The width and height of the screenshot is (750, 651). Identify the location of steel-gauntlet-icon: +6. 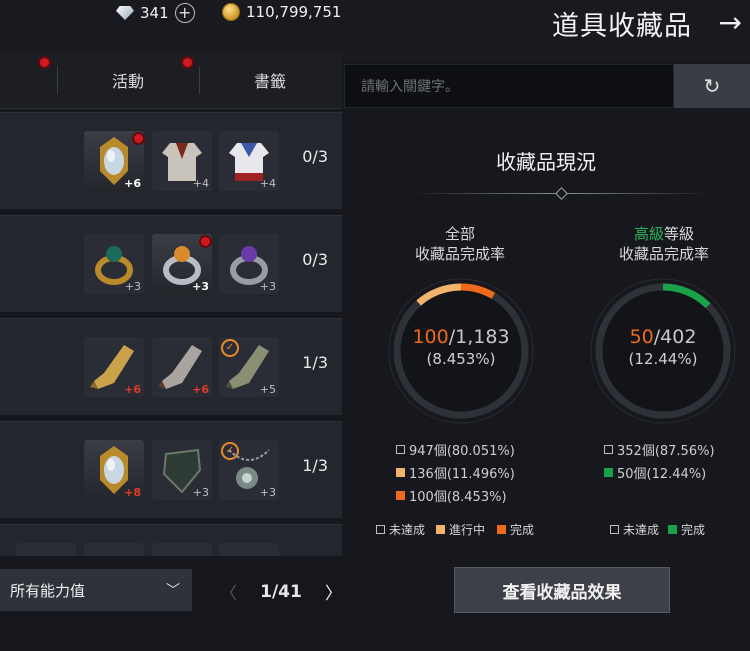
(182, 367).